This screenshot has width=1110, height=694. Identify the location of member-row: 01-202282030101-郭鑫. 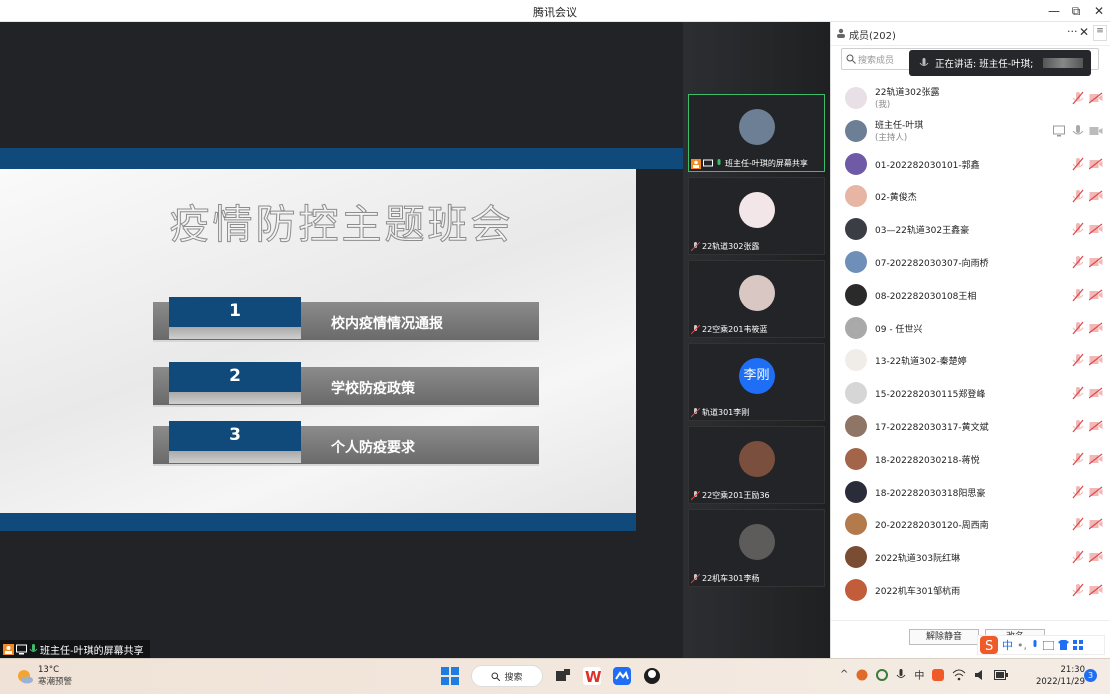
(970, 164).